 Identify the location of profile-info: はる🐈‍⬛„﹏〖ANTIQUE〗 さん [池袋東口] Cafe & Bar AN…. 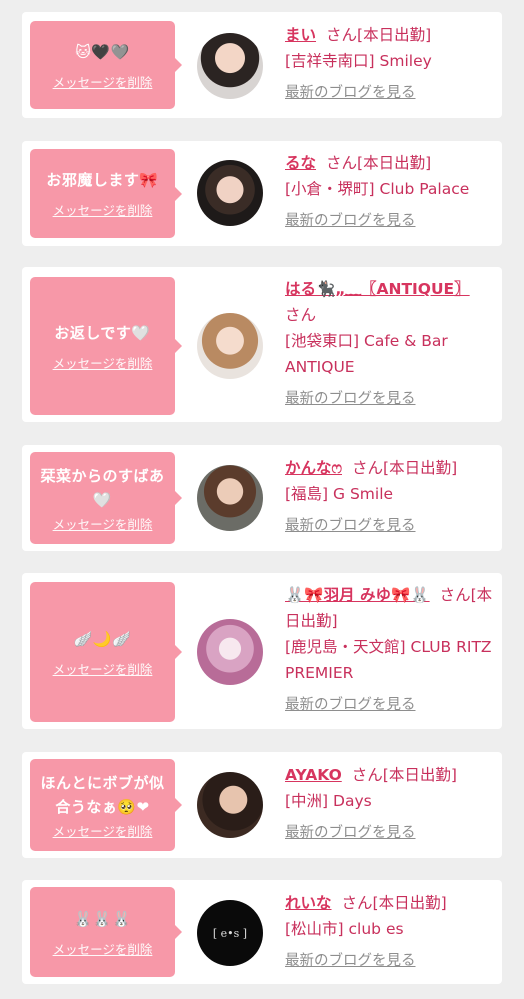
(390, 342).